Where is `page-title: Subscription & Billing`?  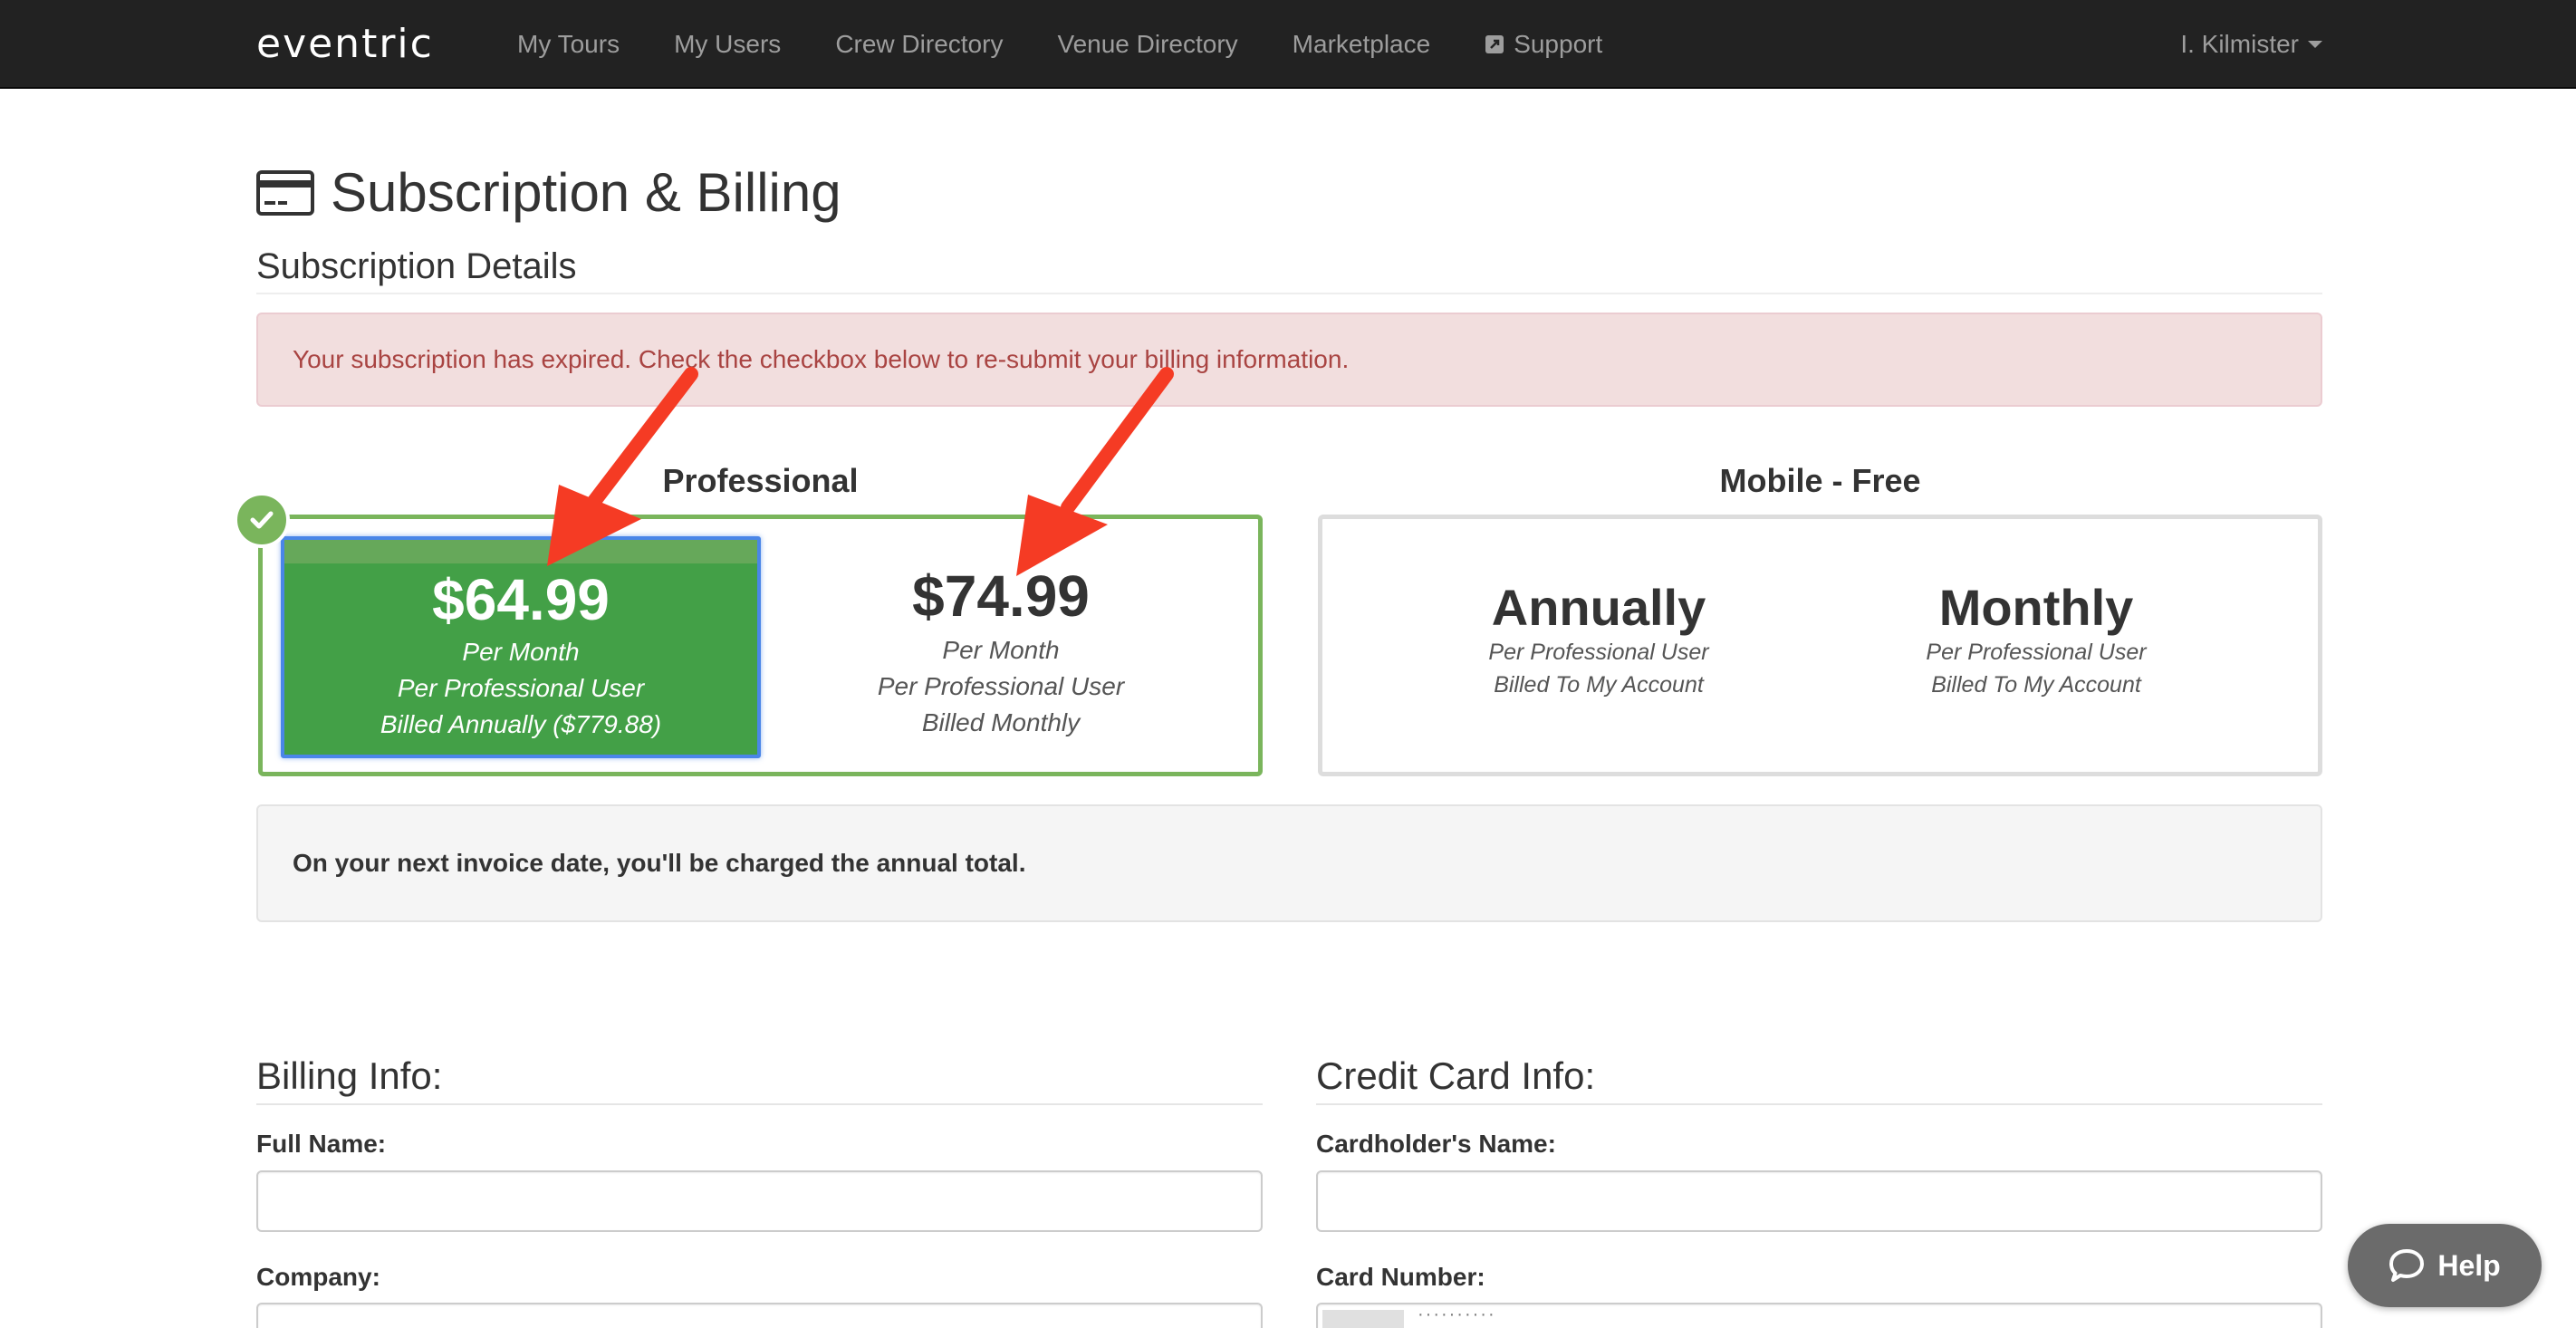
page-title: Subscription & Billing is located at coordinates (548, 192).